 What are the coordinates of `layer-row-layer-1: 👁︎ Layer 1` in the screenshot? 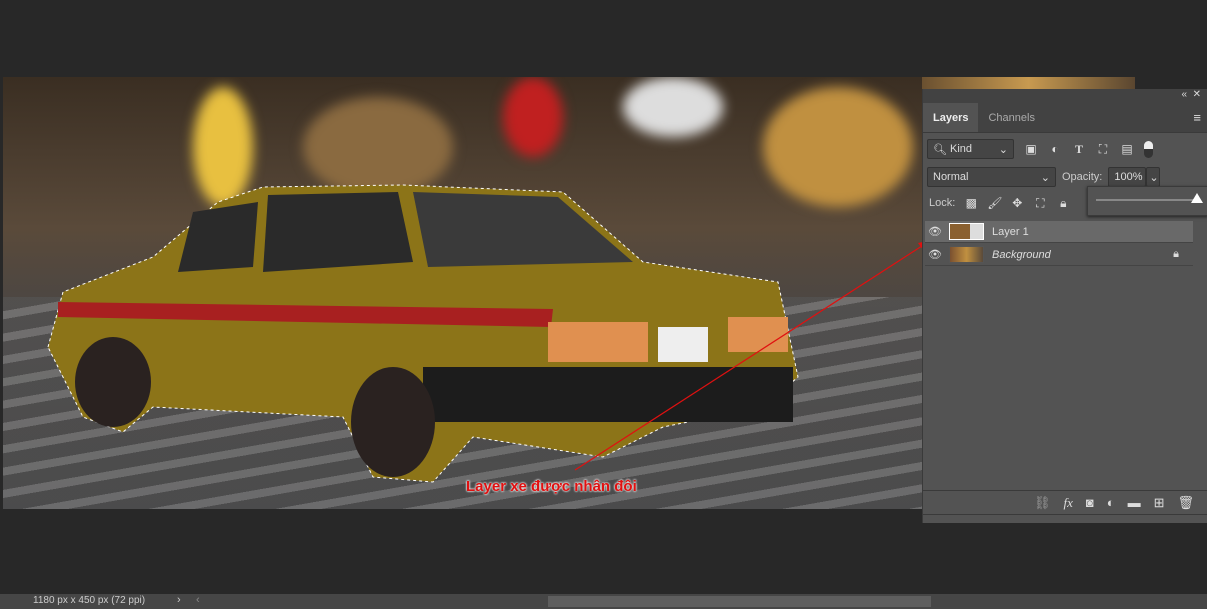 It's located at (1059, 232).